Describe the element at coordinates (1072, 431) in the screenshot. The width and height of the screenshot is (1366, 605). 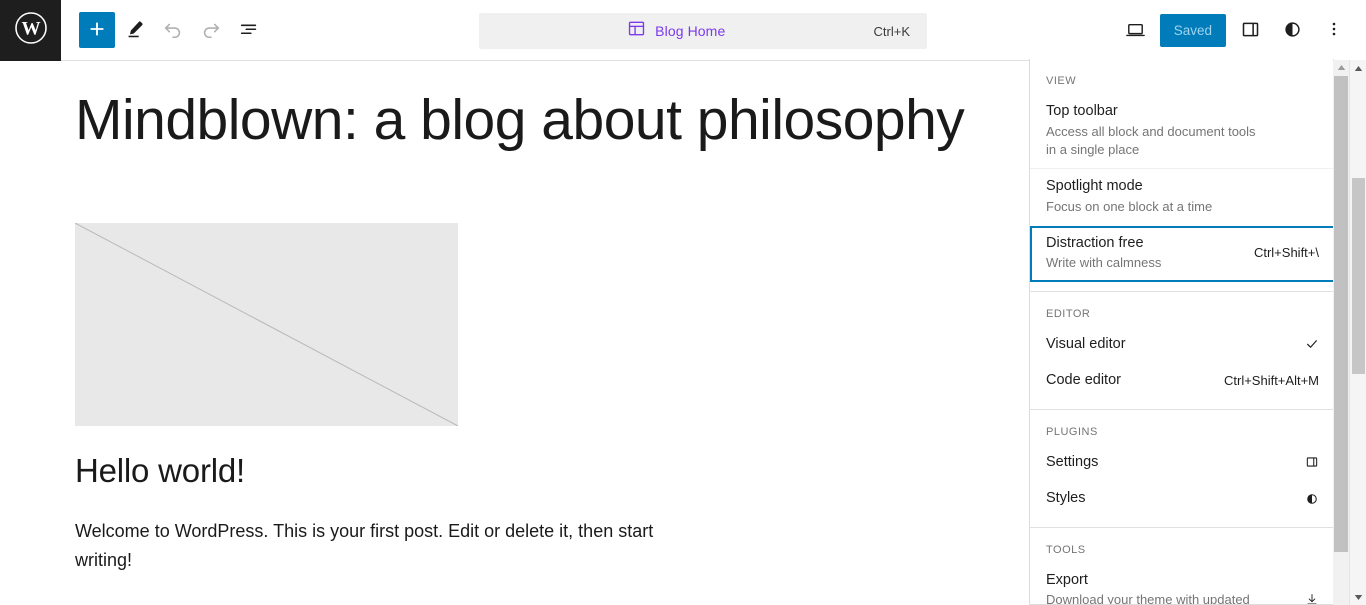
I see `menu-section-label: PLUGINS` at that location.